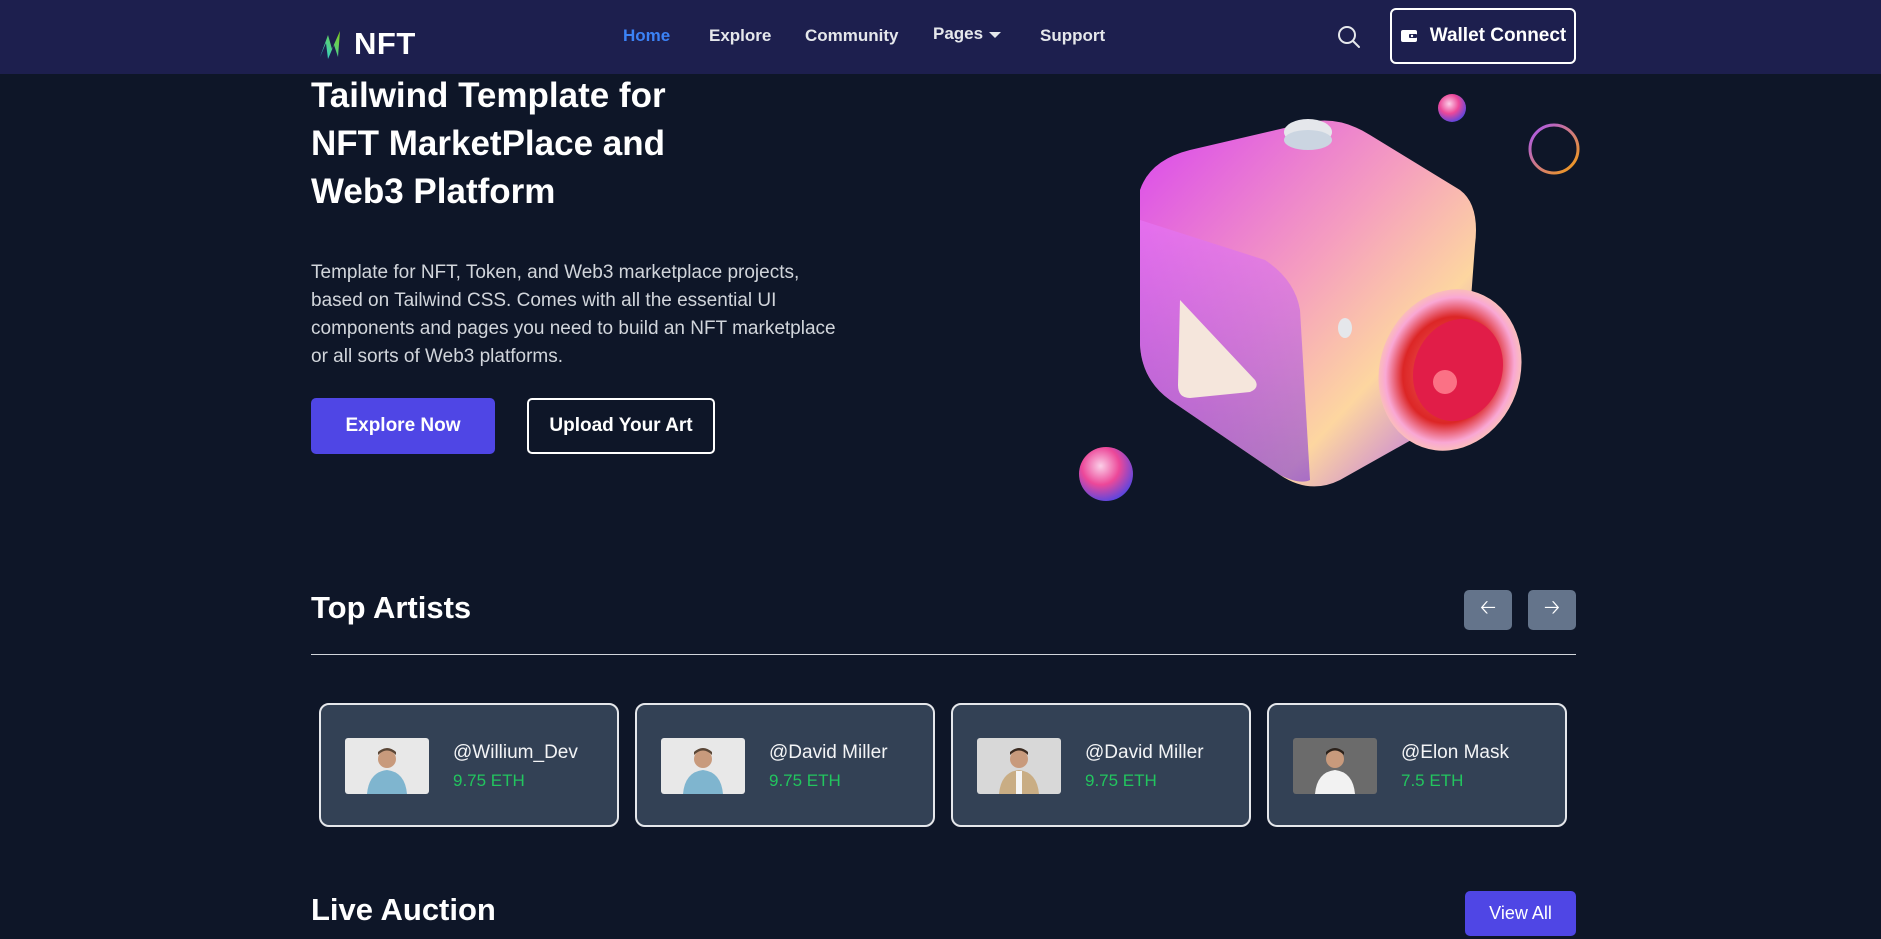  I want to click on wallet-icon, so click(1408, 36).